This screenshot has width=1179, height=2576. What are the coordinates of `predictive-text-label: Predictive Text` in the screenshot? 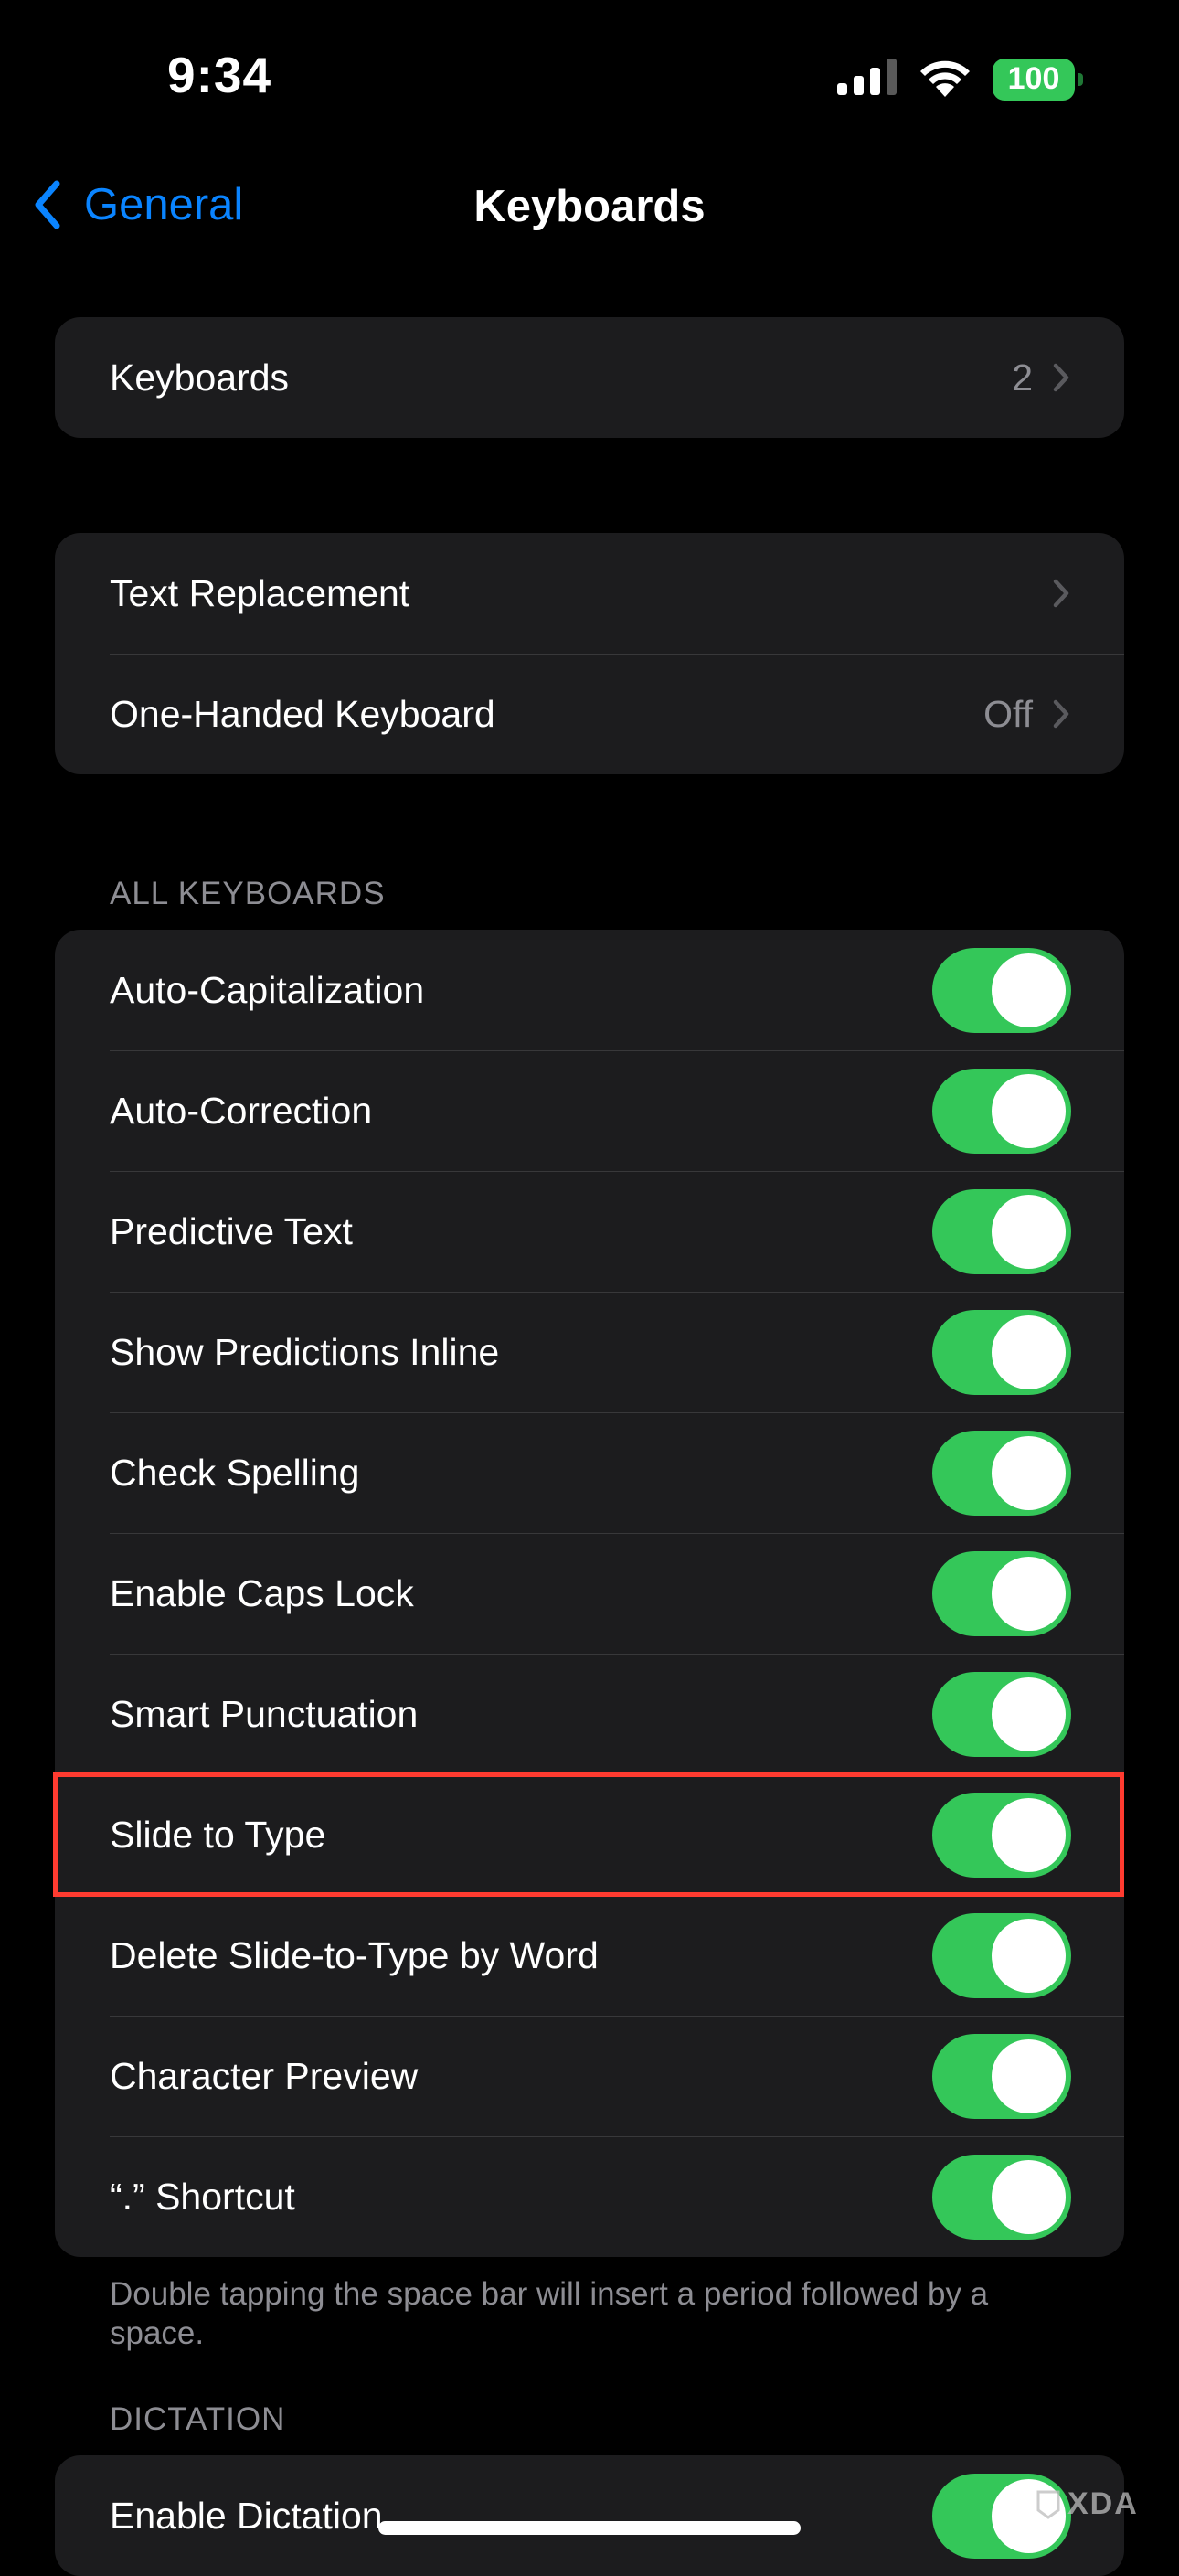 It's located at (231, 1231).